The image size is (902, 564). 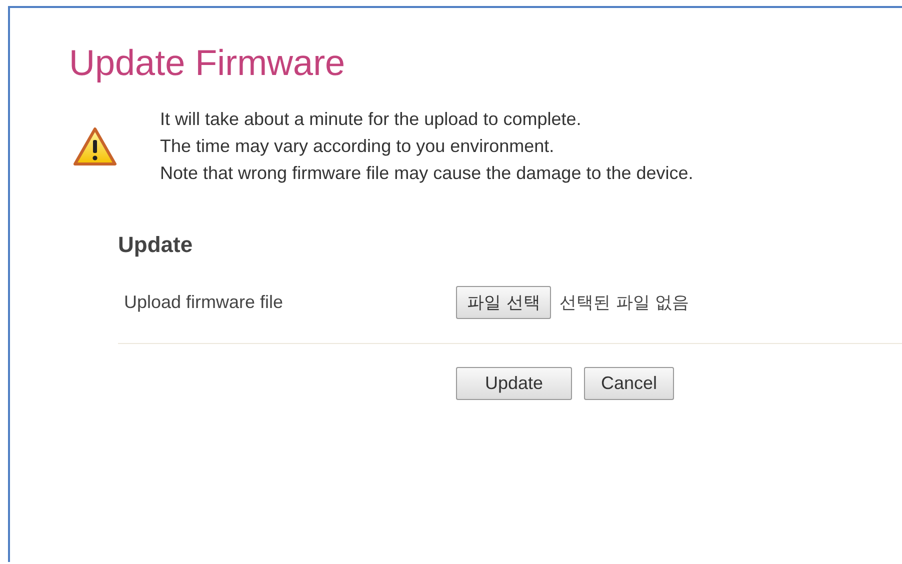 I want to click on warning-icon, so click(x=95, y=146).